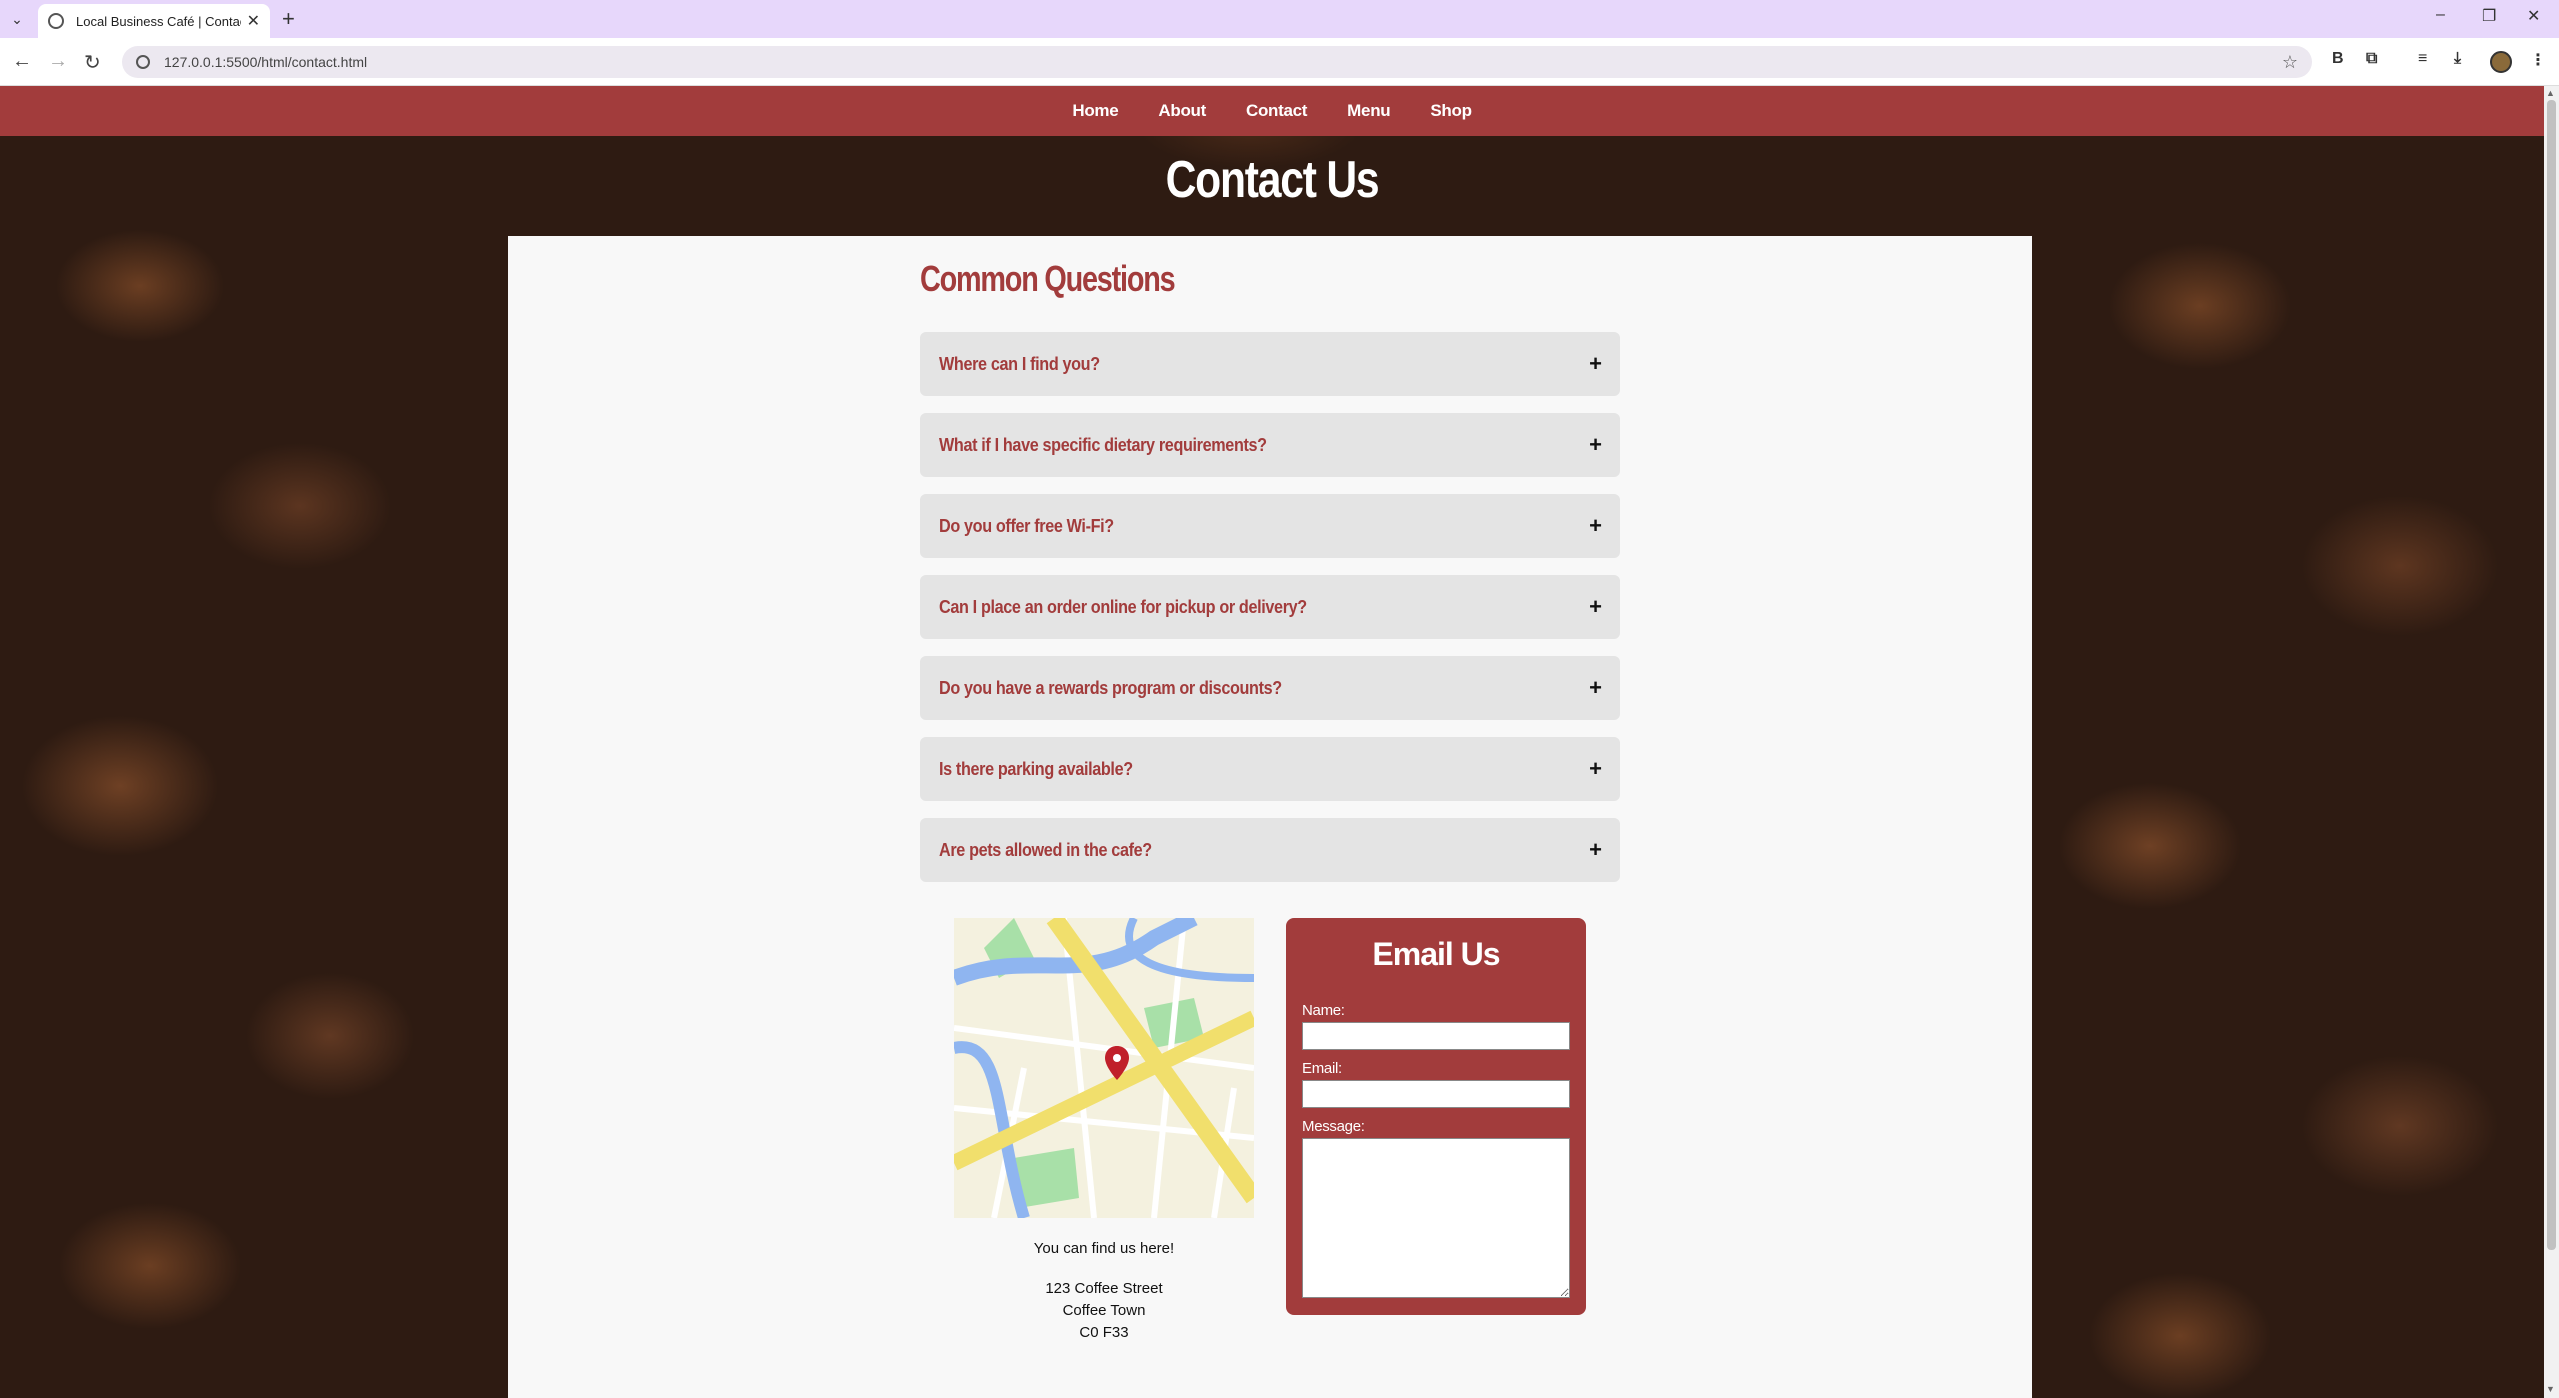  I want to click on nav-menu-link: Menu, so click(1368, 111).